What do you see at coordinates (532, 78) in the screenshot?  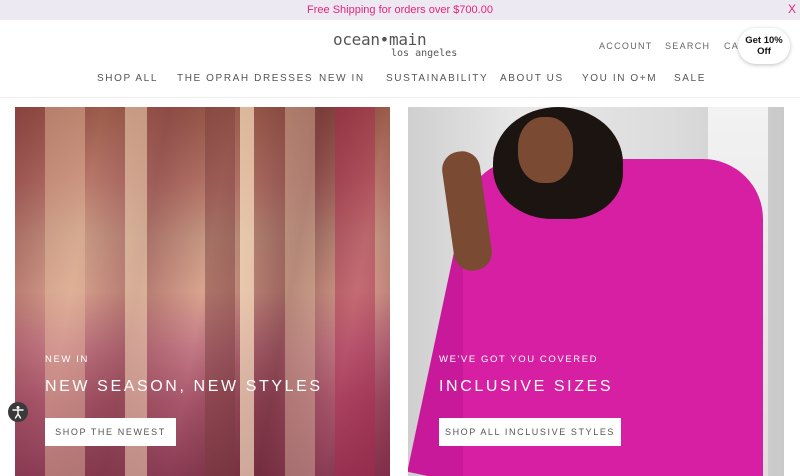 I see `nav-about-us: ABOUT US` at bounding box center [532, 78].